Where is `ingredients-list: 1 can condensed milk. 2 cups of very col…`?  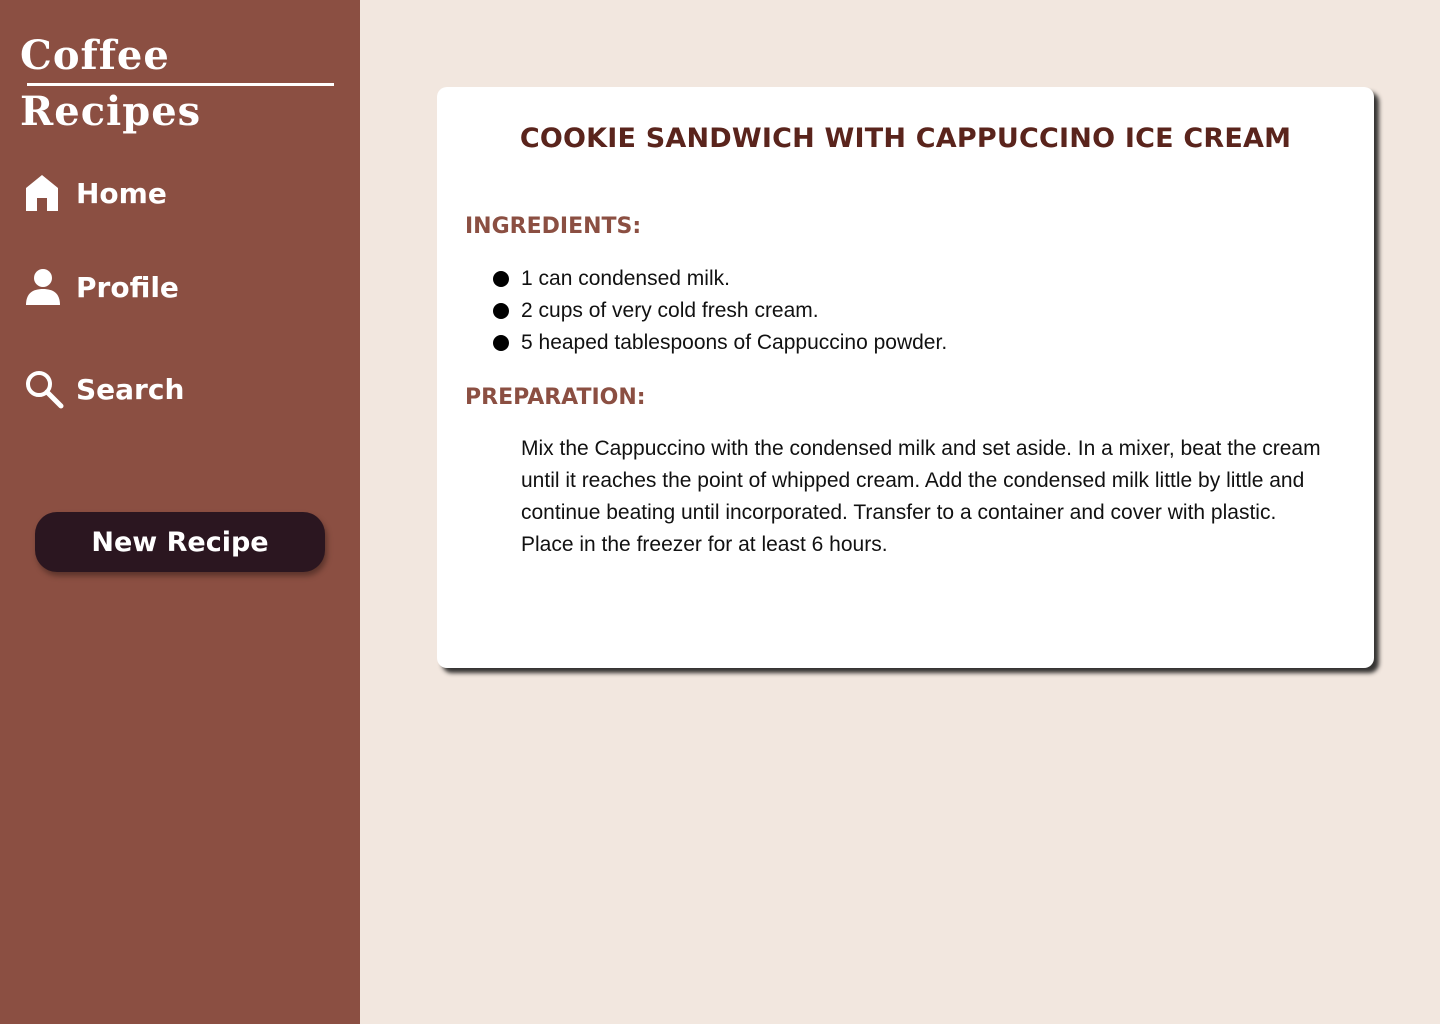
ingredients-list: 1 can condensed milk. 2 cups of very col… is located at coordinates (720, 311).